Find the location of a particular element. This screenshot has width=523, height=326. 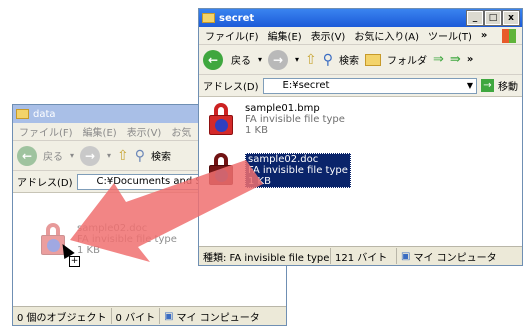

copy-to-icon: ⇛ is located at coordinates (455, 59).